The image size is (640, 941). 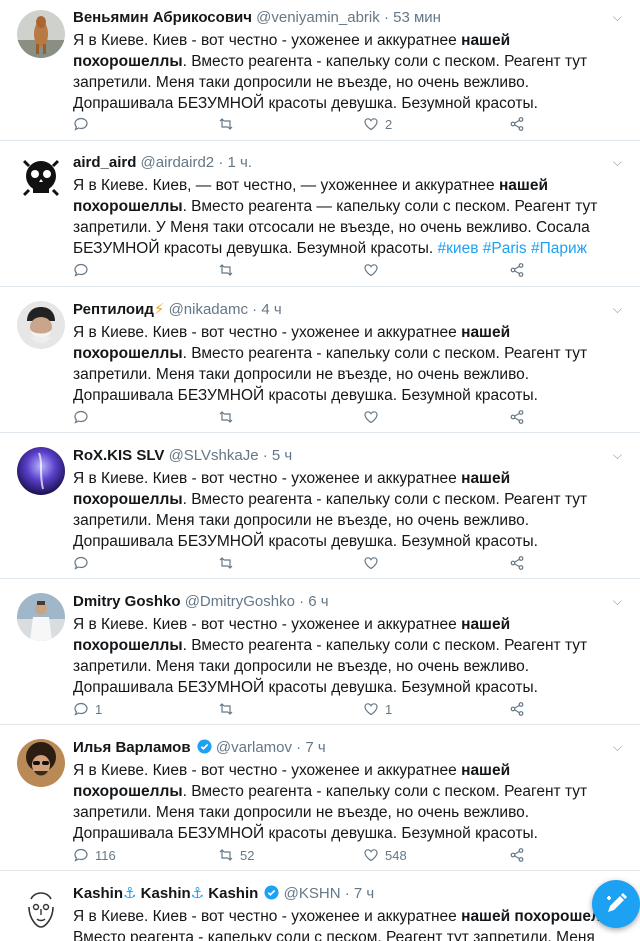 What do you see at coordinates (236, 855) in the screenshot?
I see `retweet-button: 52` at bounding box center [236, 855].